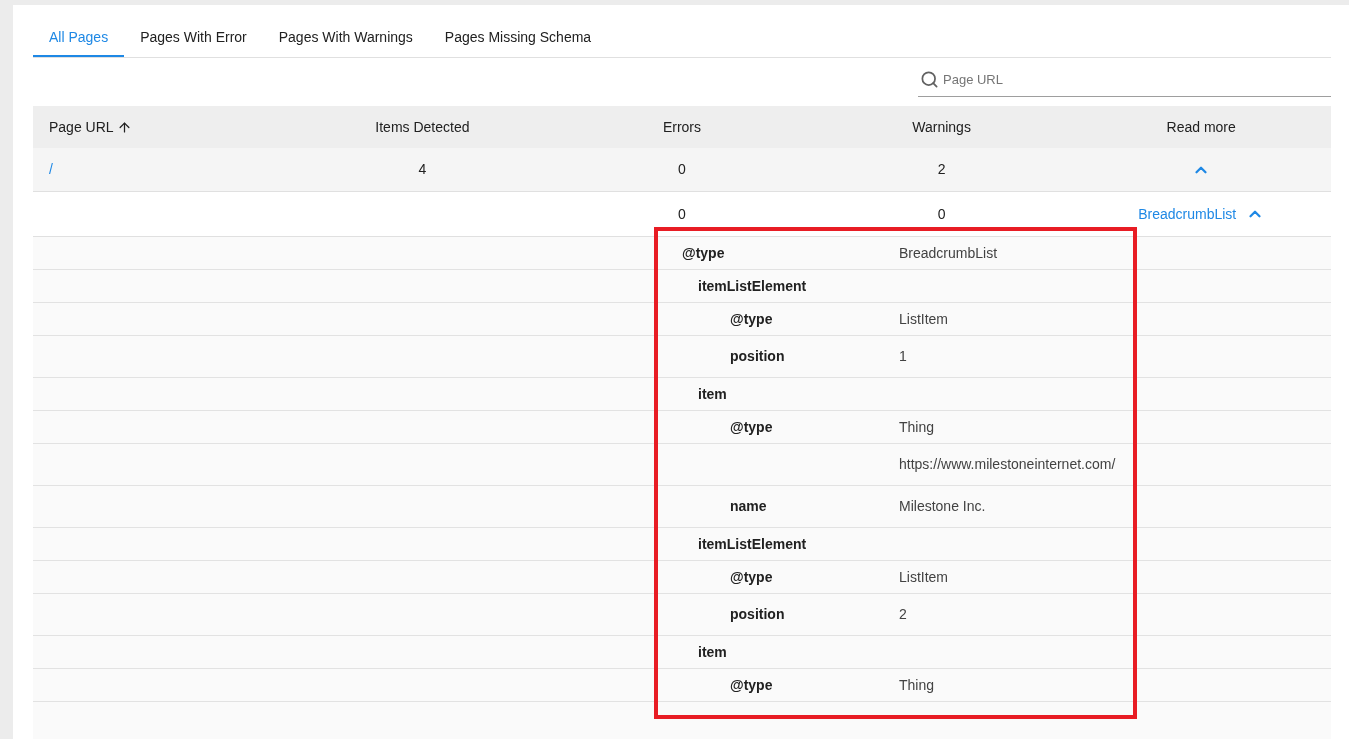  What do you see at coordinates (1124, 80) in the screenshot?
I see `search-field: Page URL` at bounding box center [1124, 80].